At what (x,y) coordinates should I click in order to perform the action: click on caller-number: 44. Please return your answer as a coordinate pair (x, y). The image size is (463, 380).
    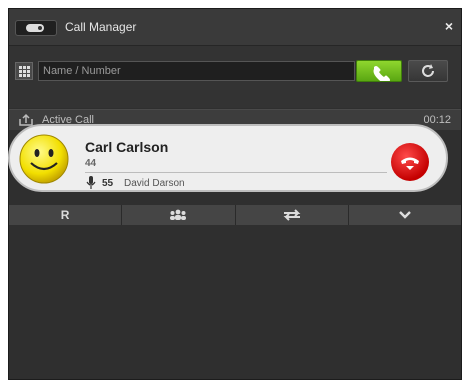
    Looking at the image, I should click on (91, 163).